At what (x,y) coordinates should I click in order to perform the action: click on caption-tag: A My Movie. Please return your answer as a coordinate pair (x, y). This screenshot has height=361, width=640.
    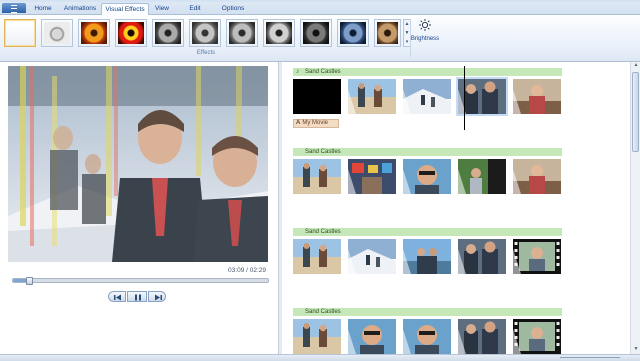
    Looking at the image, I should click on (316, 123).